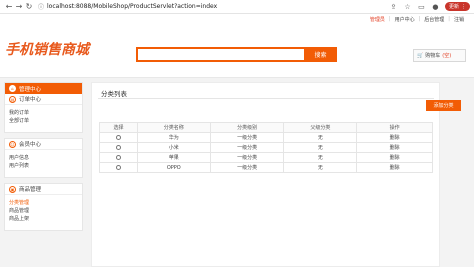 This screenshot has height=267, width=474. I want to click on cart-count: (空), so click(447, 56).